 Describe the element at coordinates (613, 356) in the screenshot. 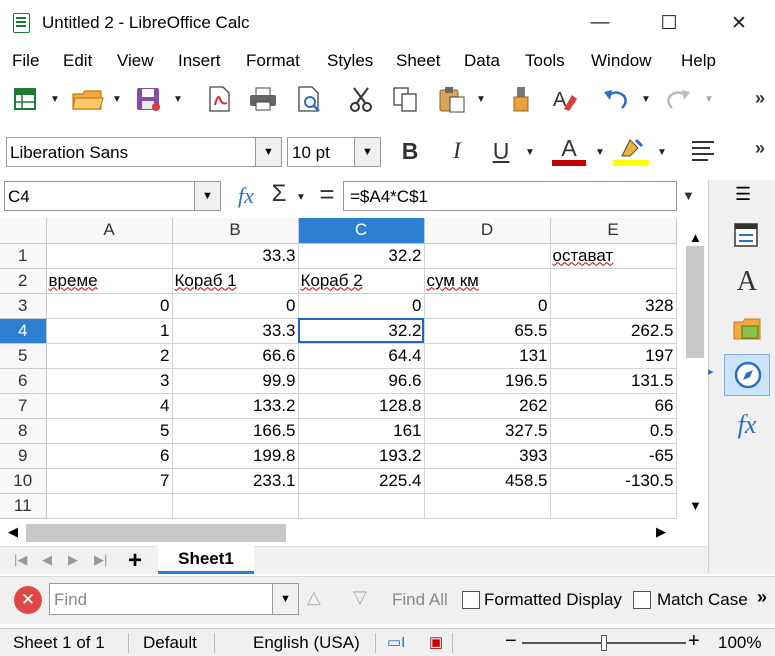

I see `cell-e5: 197` at that location.